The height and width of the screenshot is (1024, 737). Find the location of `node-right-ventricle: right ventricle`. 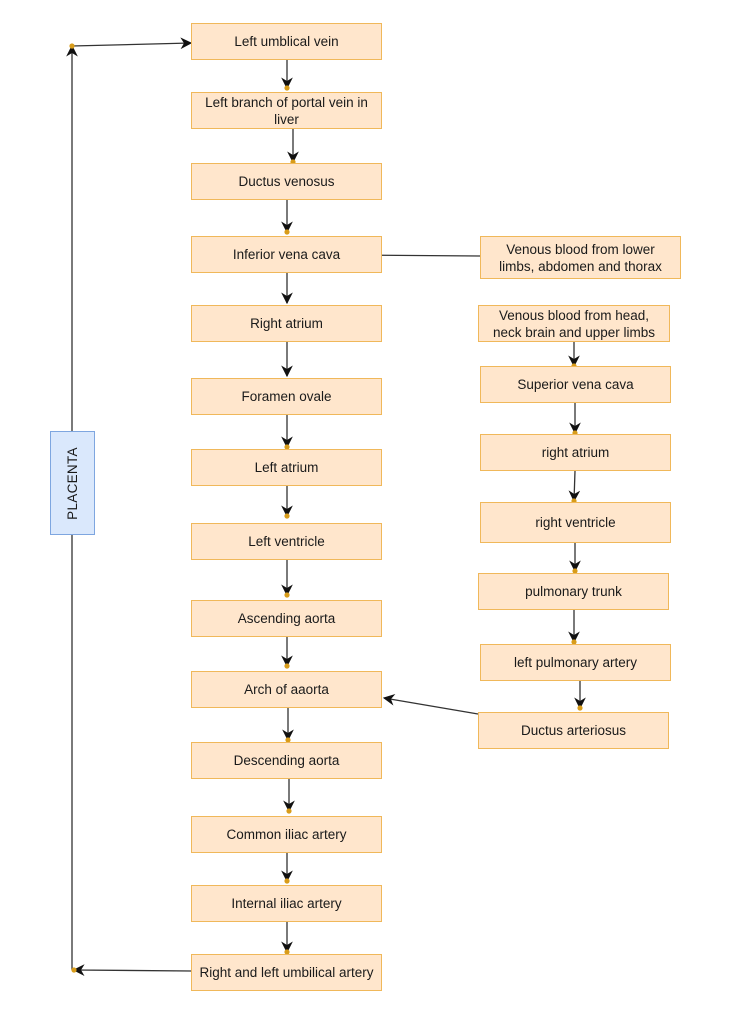

node-right-ventricle: right ventricle is located at coordinates (575, 522).